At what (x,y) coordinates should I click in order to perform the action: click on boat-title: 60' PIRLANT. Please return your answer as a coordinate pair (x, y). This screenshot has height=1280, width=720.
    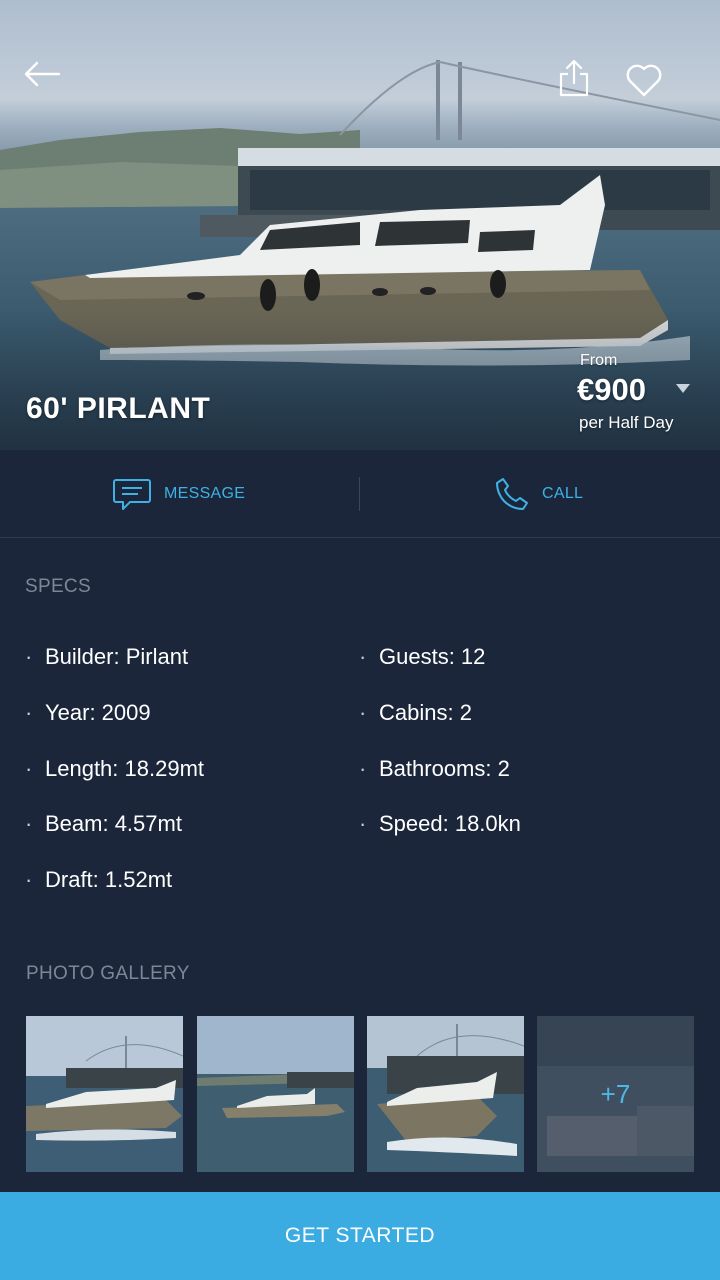
    Looking at the image, I should click on (118, 408).